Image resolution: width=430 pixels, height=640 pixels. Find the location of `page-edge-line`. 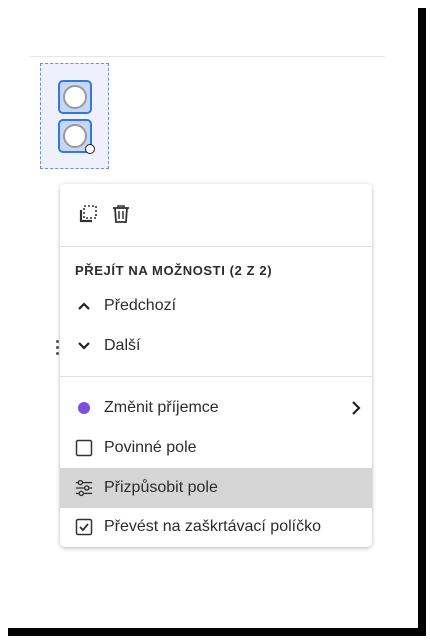

page-edge-line is located at coordinates (207, 56).